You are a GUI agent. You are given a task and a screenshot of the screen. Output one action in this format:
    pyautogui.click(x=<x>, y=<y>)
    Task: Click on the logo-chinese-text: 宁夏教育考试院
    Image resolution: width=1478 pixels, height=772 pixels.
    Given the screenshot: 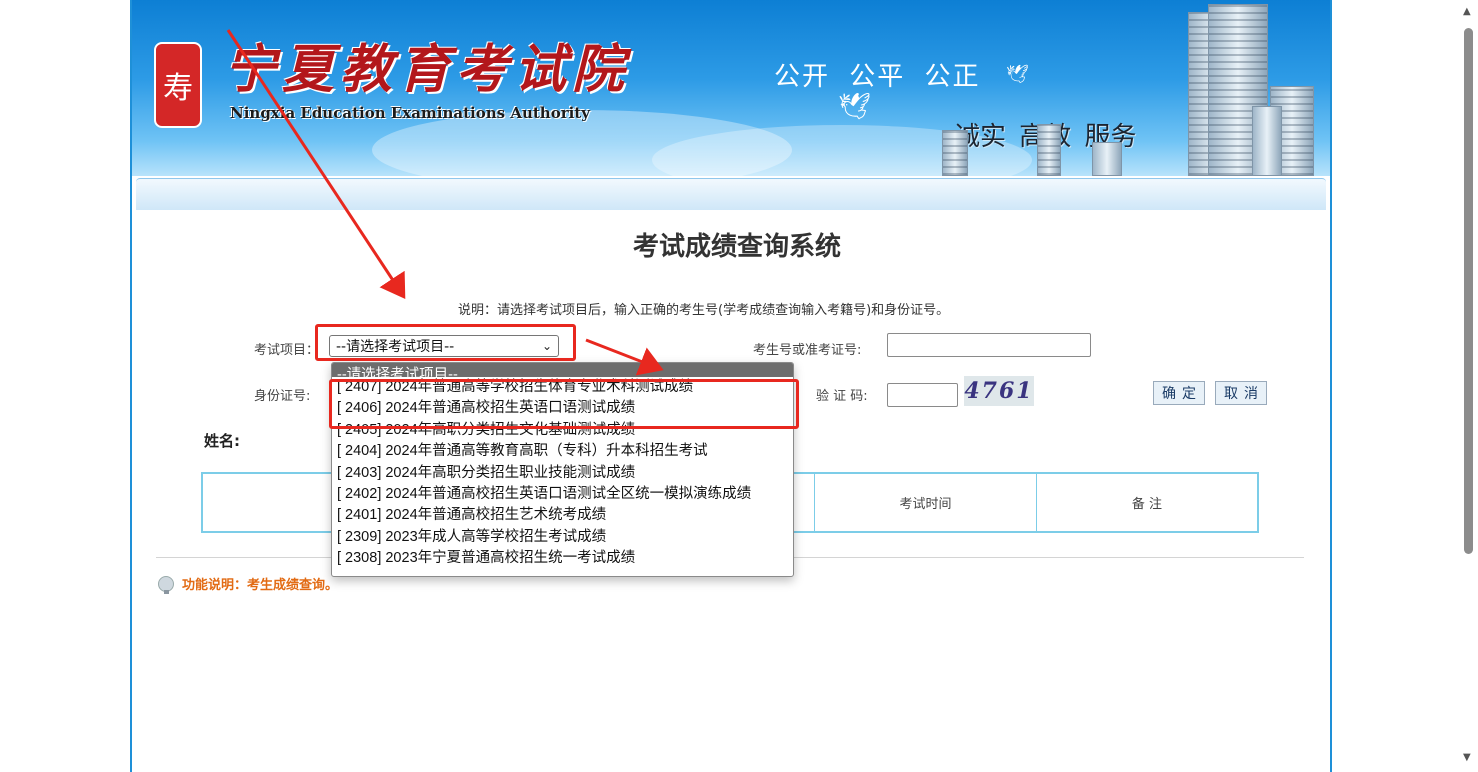 What is the action you would take?
    pyautogui.click(x=427, y=69)
    